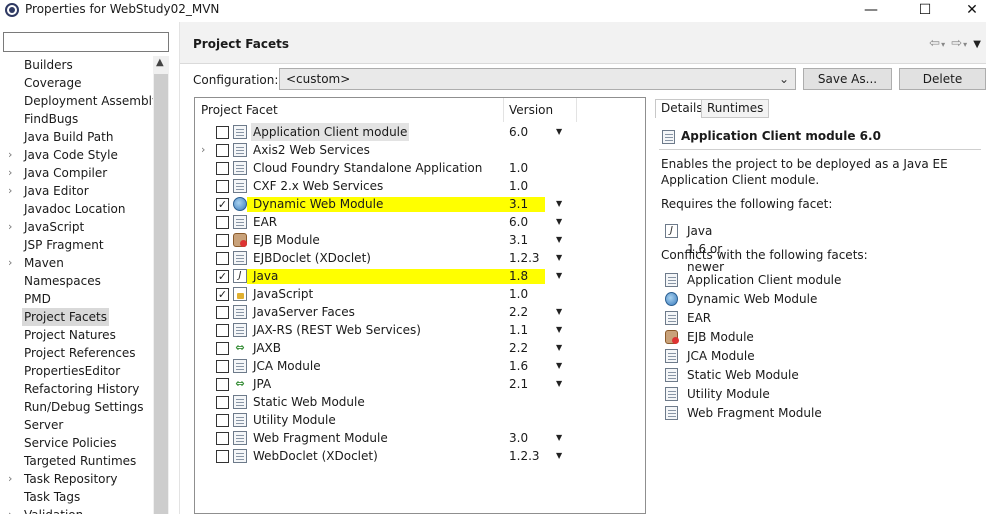 The image size is (986, 514). What do you see at coordinates (935, 43) in the screenshot?
I see `back-icon: ⇦` at bounding box center [935, 43].